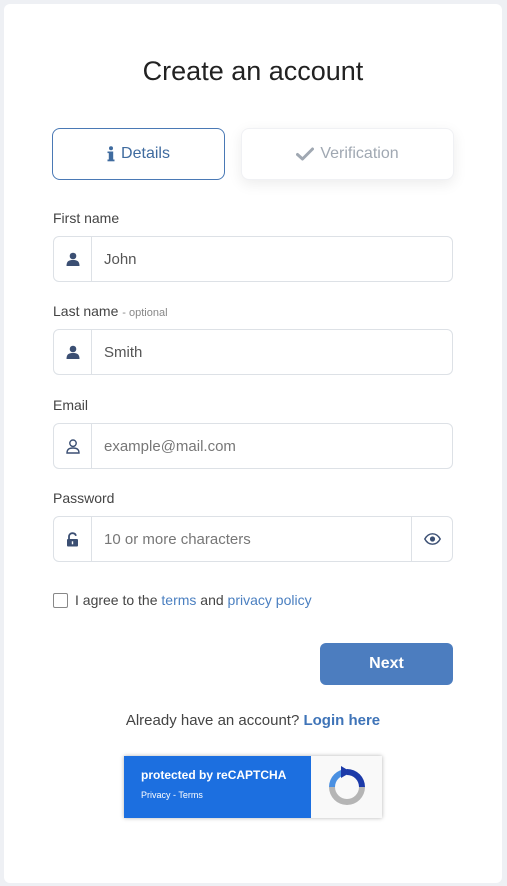  Describe the element at coordinates (73, 446) in the screenshot. I see `user-outline-icon` at that location.